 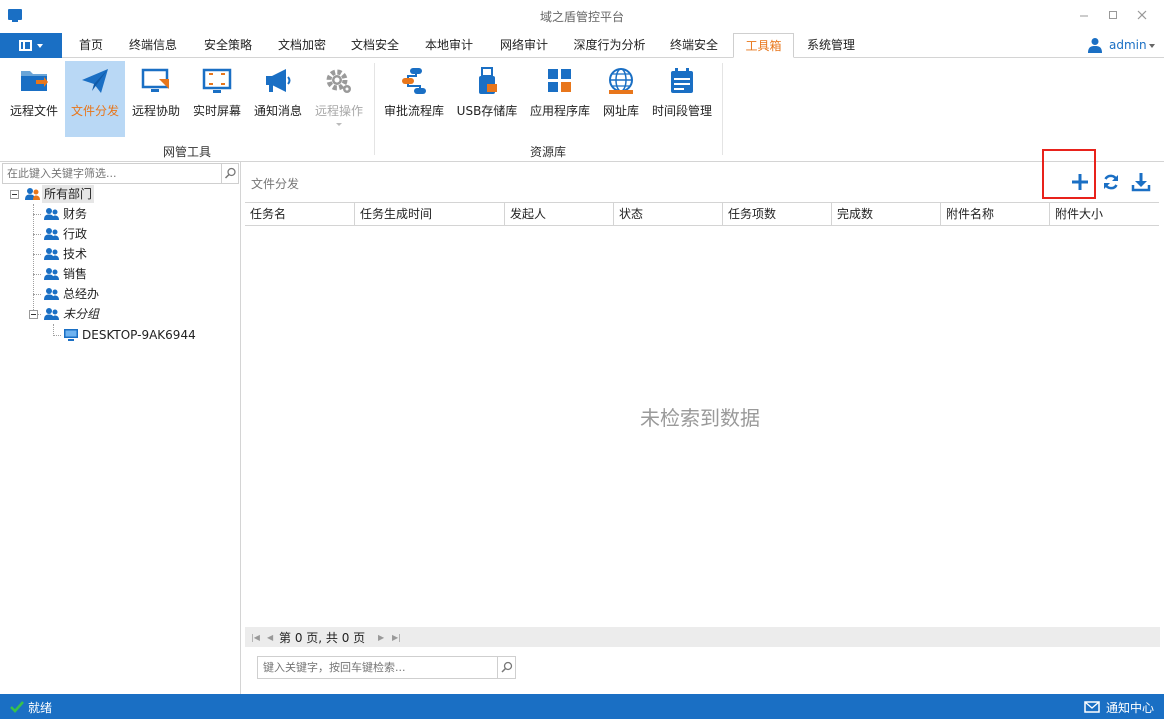 I want to click on usb-storage-library-button: USB存储库, so click(x=487, y=99).